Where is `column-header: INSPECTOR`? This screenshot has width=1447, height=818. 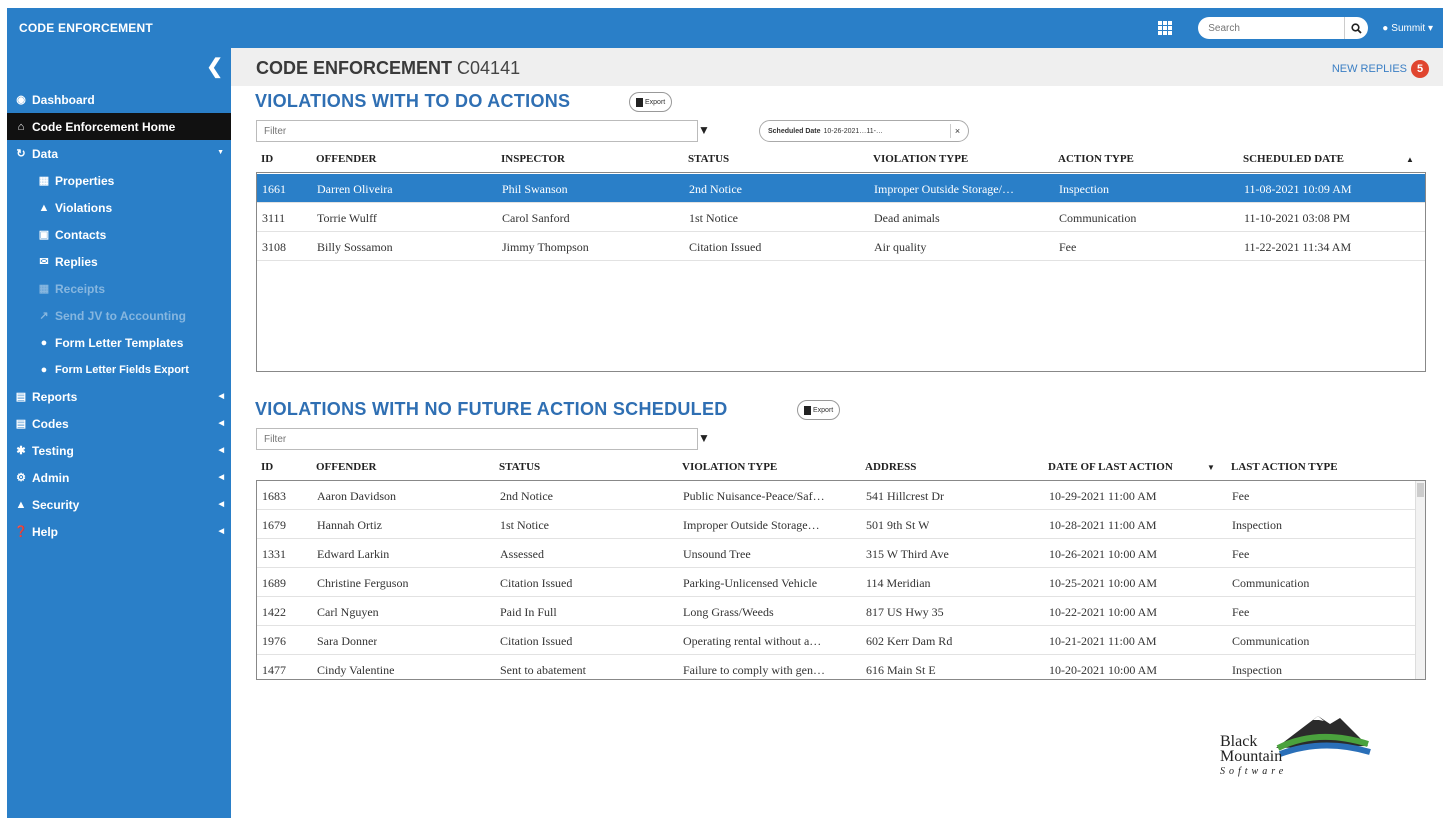 column-header: INSPECTOR is located at coordinates (533, 159).